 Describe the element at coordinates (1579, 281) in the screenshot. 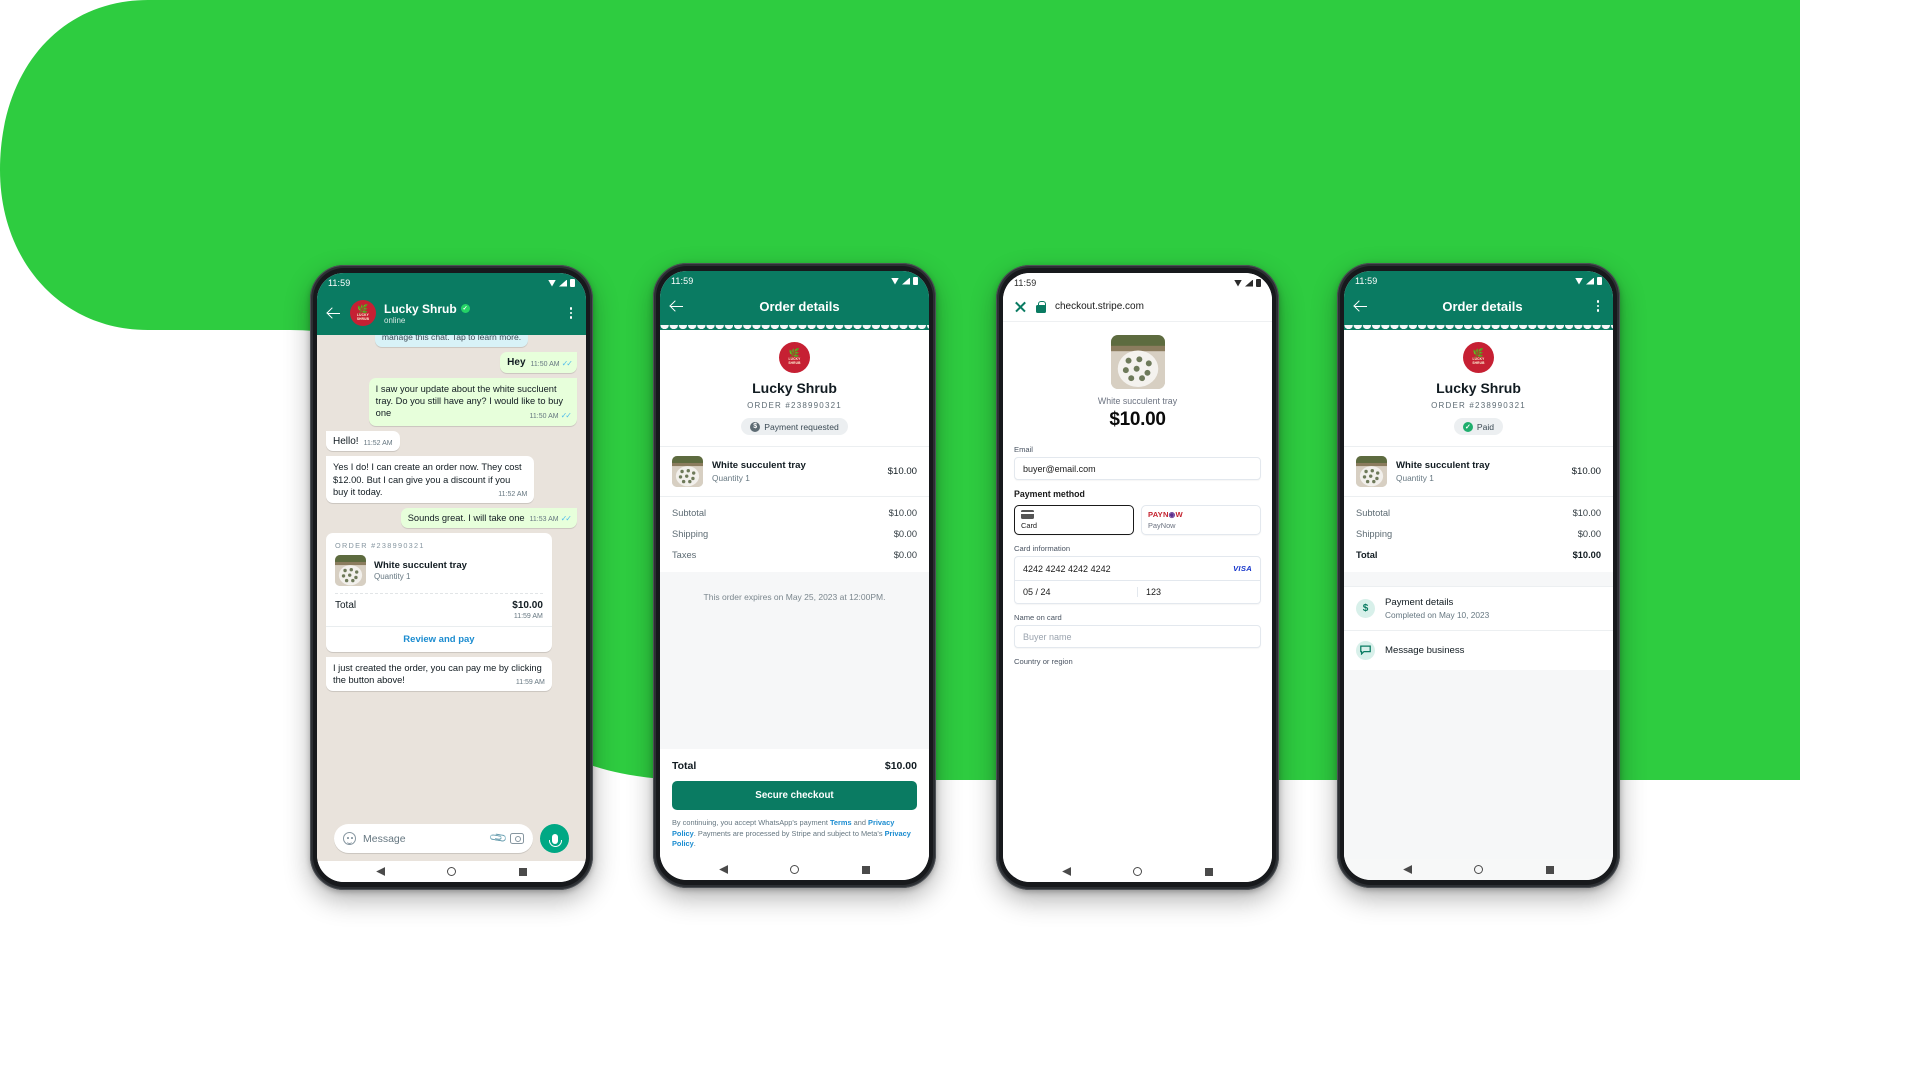

I see `wifi-icon` at that location.